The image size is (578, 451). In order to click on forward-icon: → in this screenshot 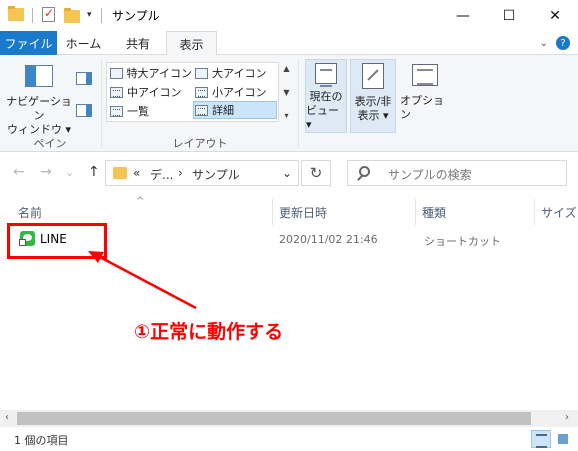, I will do `click(46, 172)`.